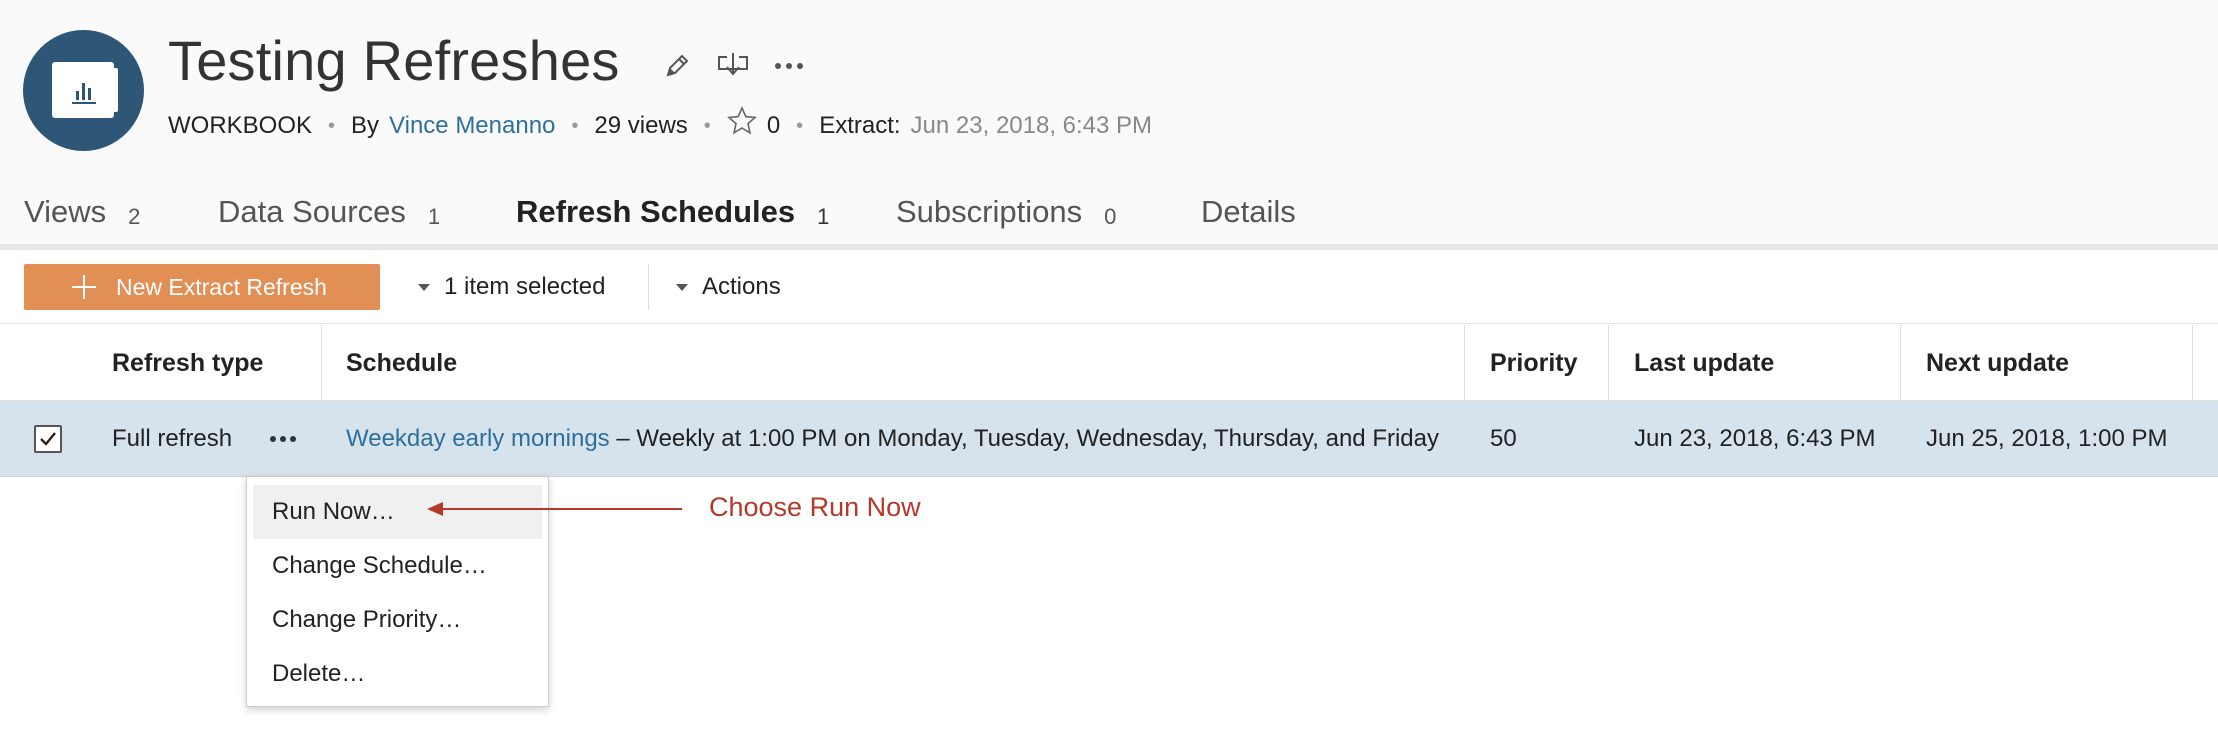 The image size is (2218, 748). I want to click on tab-data-sources: Data Sources 1, so click(329, 215).